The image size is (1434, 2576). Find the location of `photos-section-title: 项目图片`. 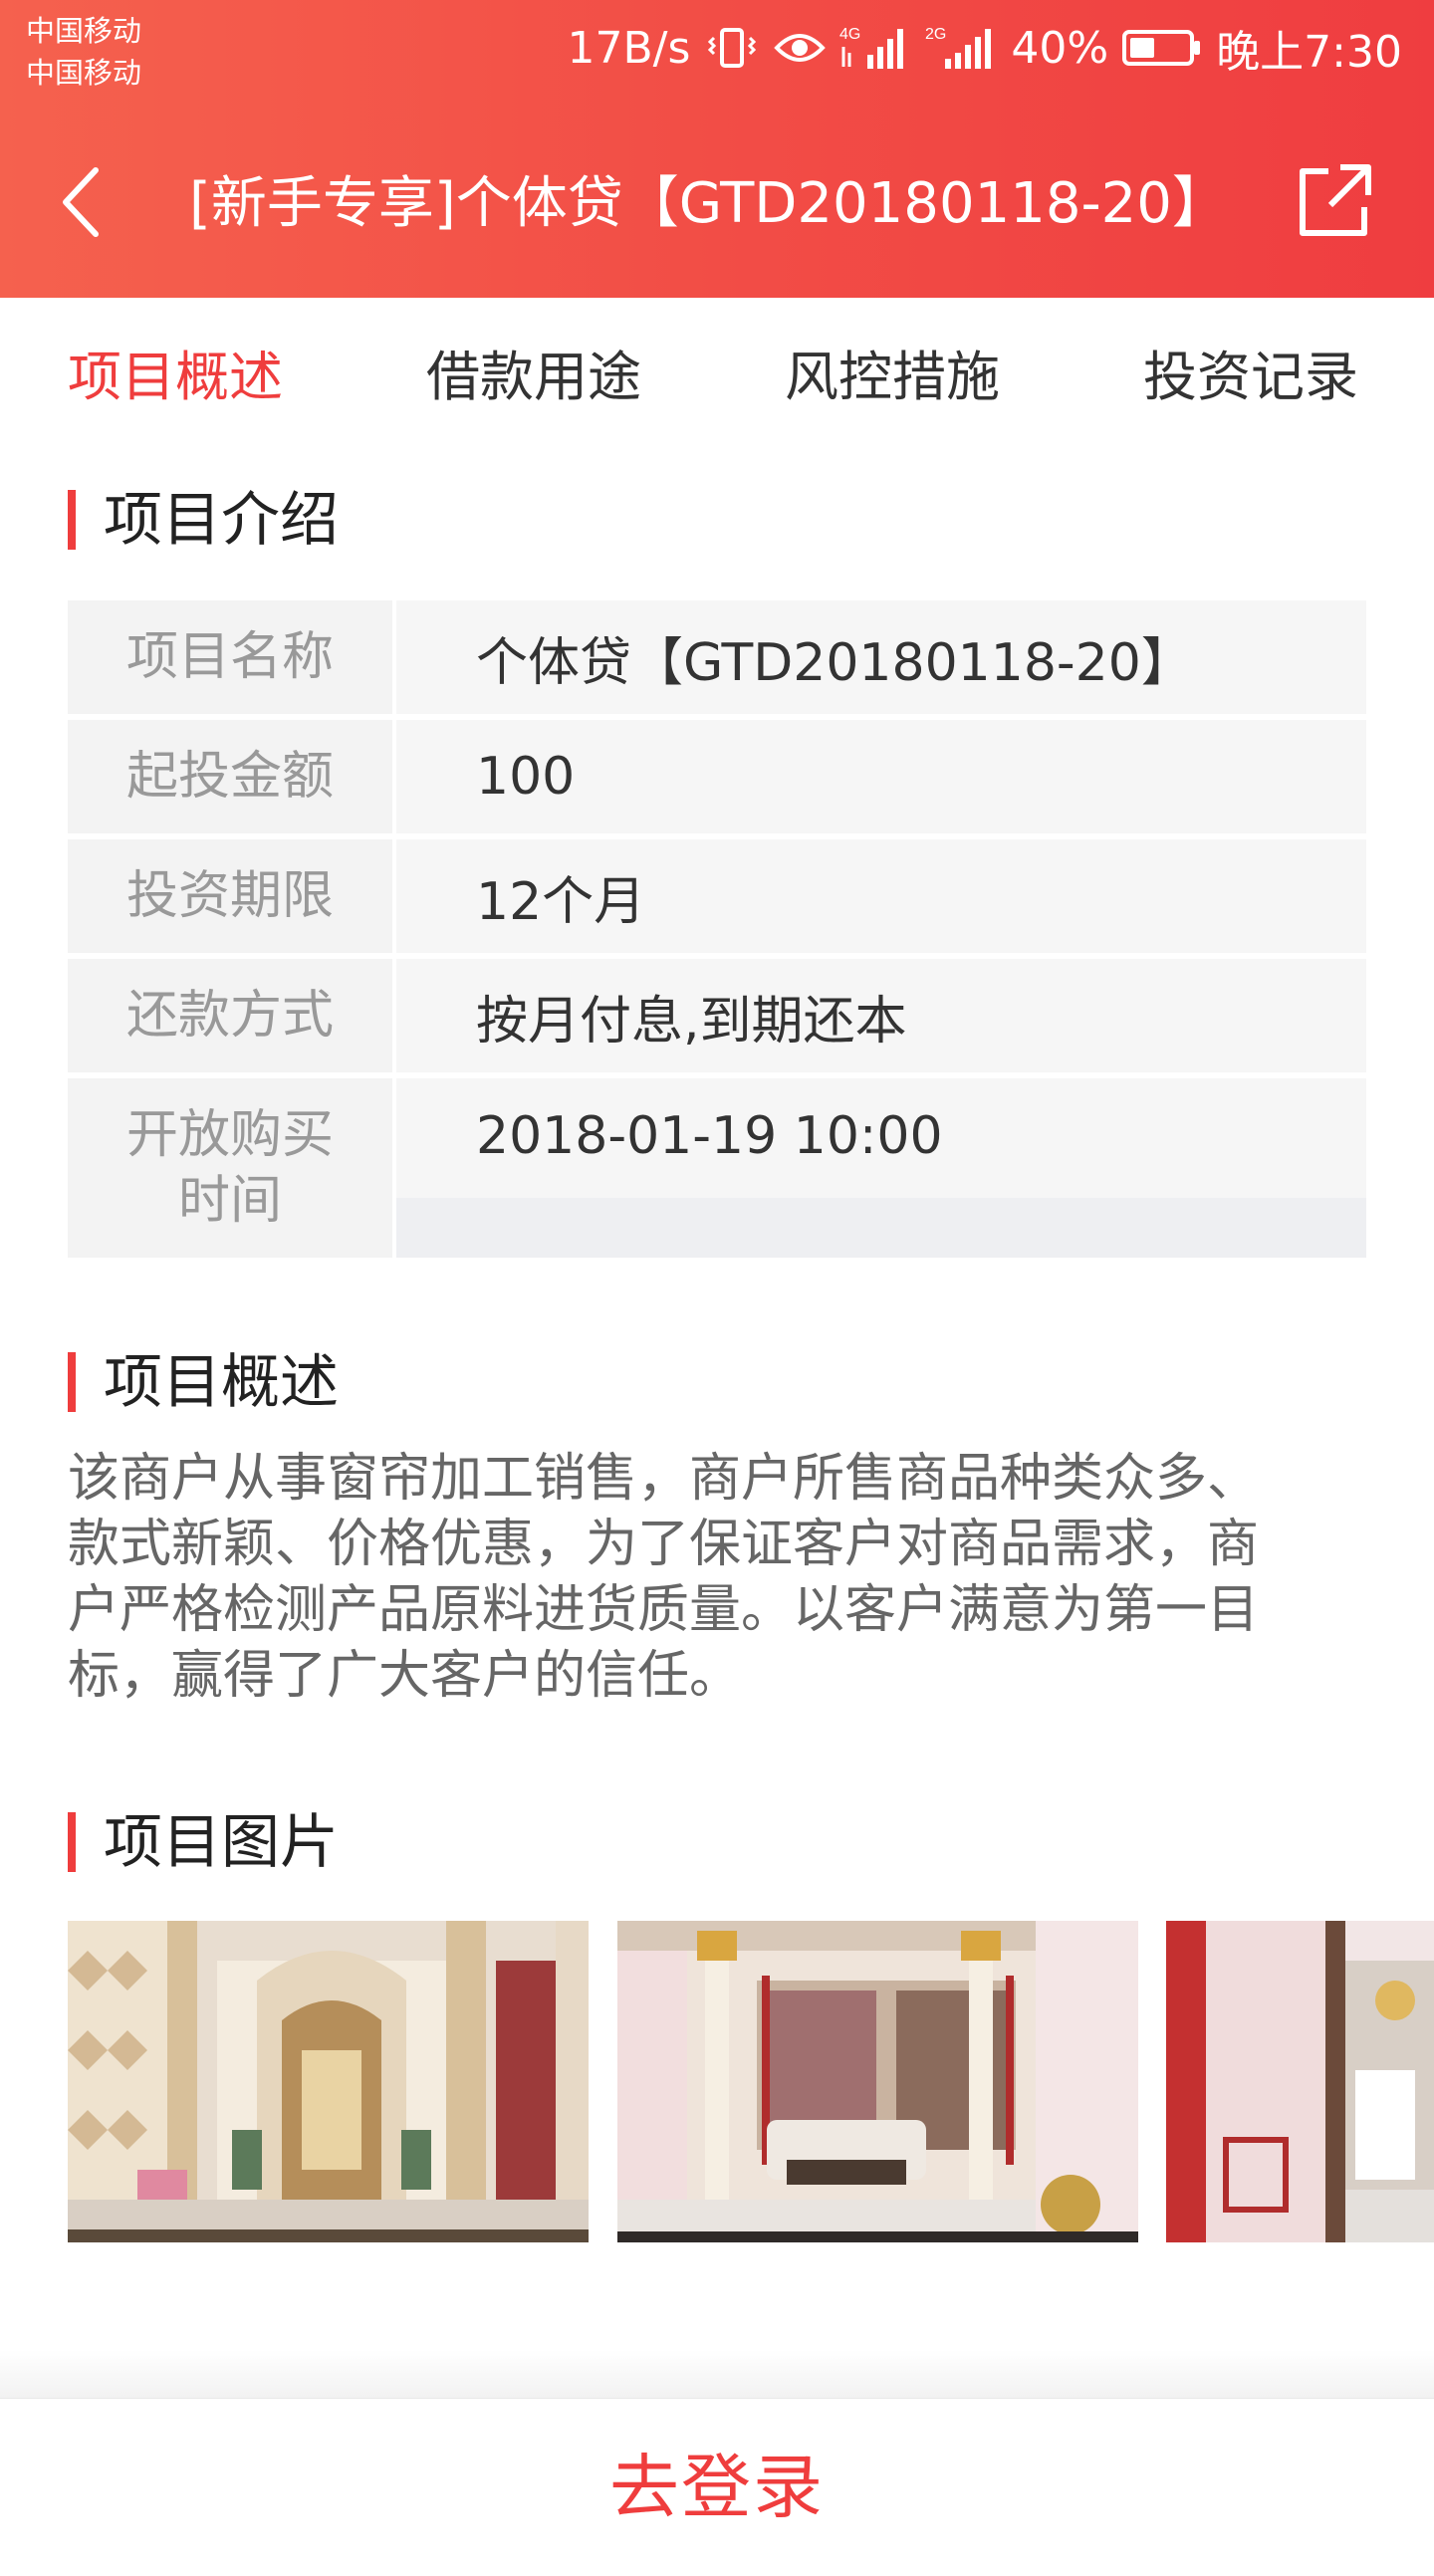

photos-section-title: 项目图片 is located at coordinates (203, 1842).